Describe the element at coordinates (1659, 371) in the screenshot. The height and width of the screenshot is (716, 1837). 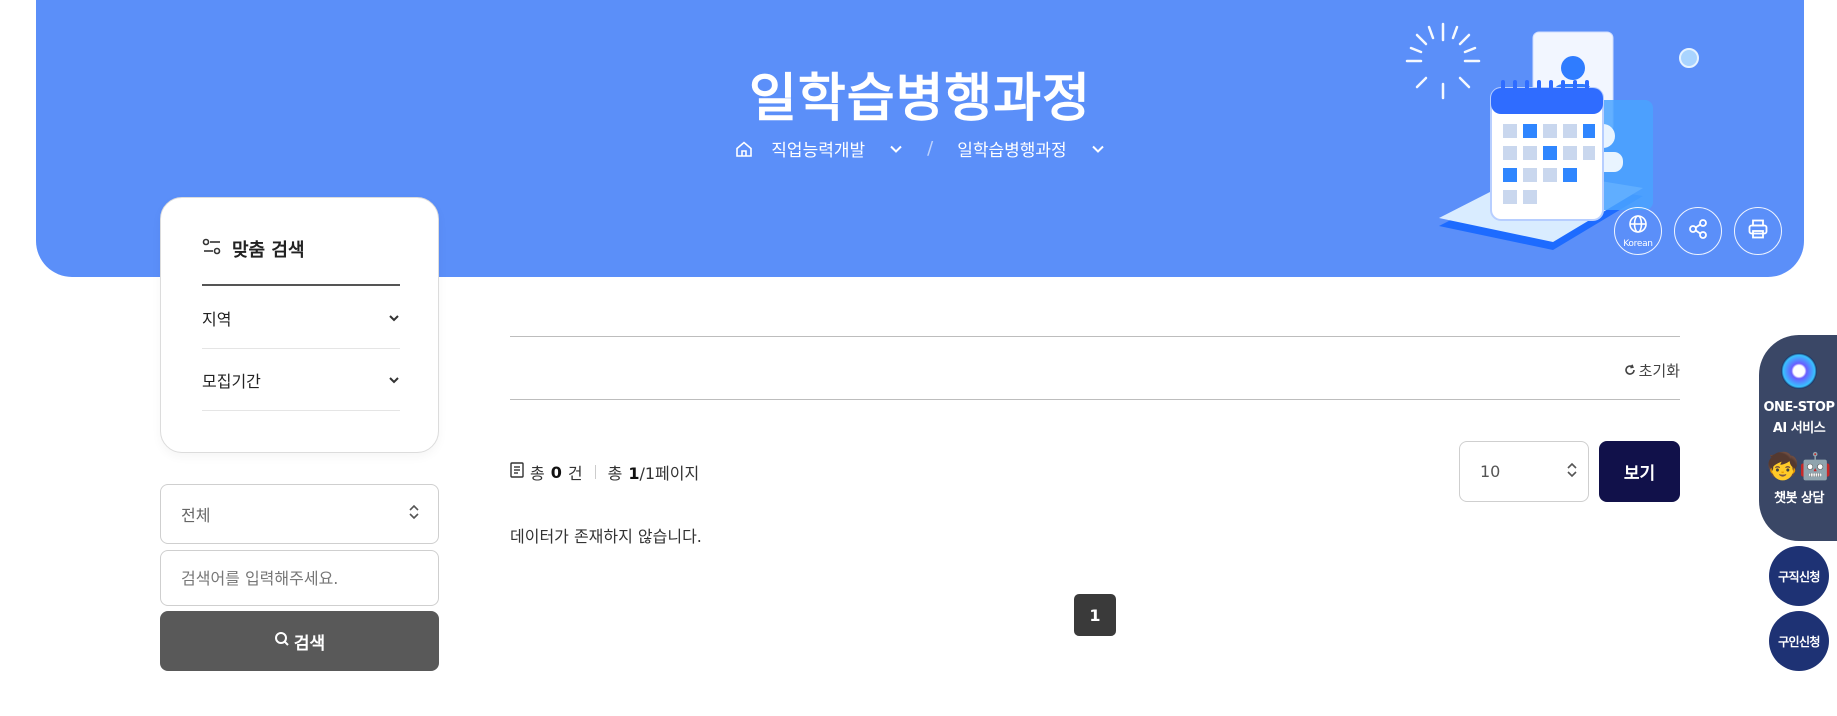
I see `reset-label: 초기화` at that location.